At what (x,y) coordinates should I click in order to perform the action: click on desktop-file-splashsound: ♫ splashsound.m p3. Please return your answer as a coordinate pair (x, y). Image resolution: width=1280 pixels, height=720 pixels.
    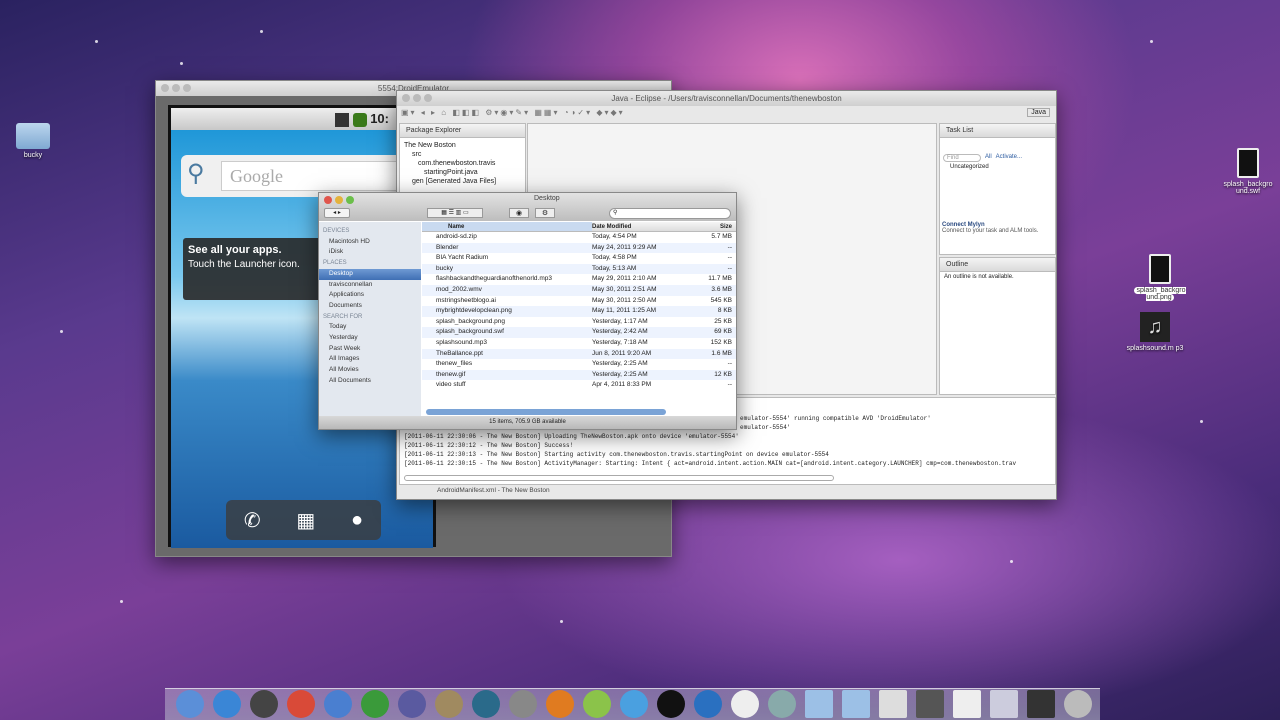
    Looking at the image, I should click on (1155, 332).